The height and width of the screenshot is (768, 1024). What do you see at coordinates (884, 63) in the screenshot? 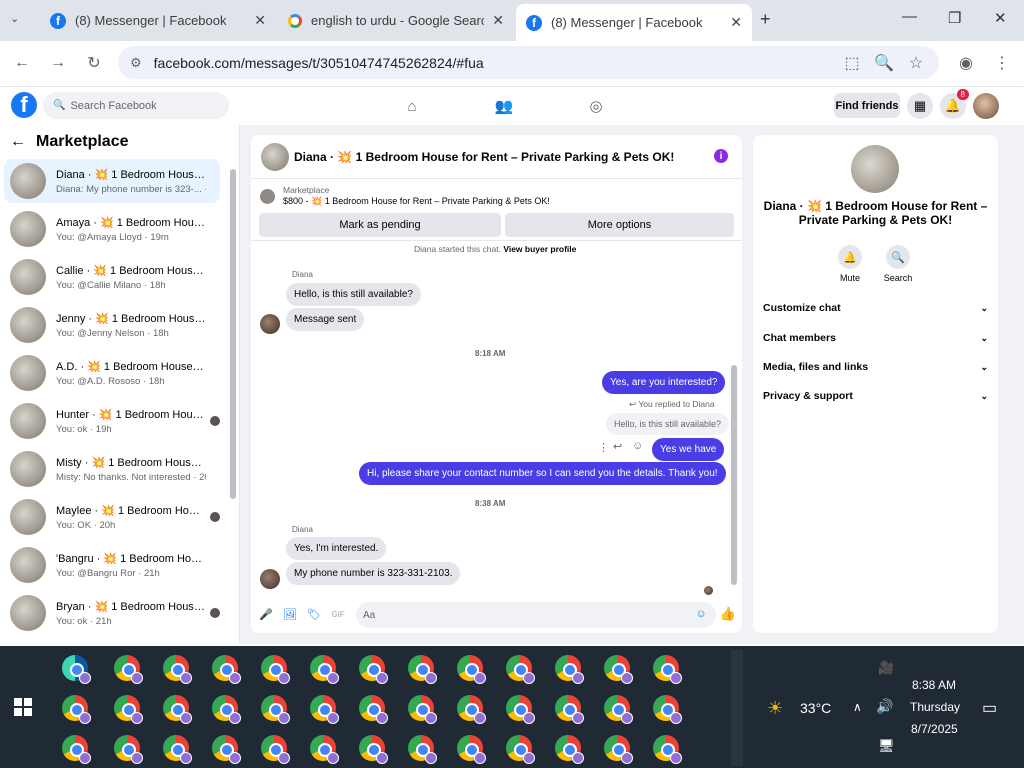
I see `zoom-icon: 🔍` at bounding box center [884, 63].